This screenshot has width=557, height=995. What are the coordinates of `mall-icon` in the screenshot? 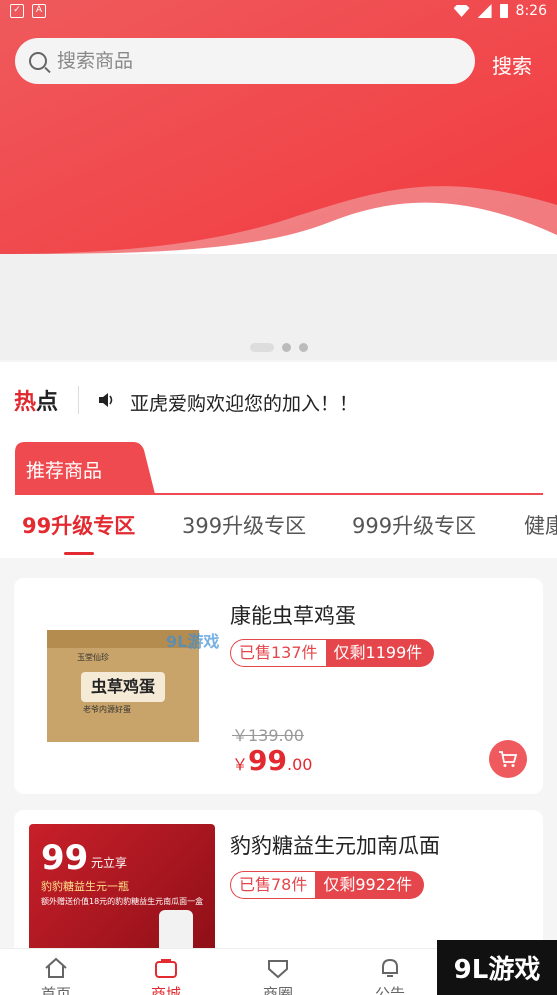 It's located at (166, 968).